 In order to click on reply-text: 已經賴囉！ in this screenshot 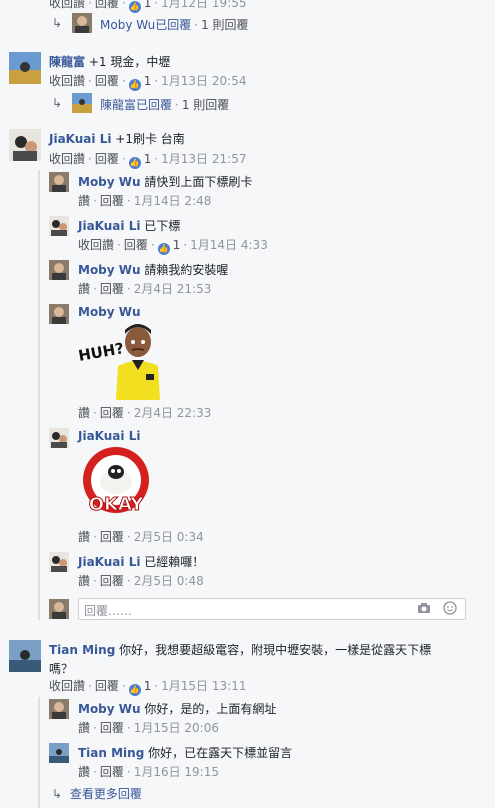, I will do `click(174, 562)`.